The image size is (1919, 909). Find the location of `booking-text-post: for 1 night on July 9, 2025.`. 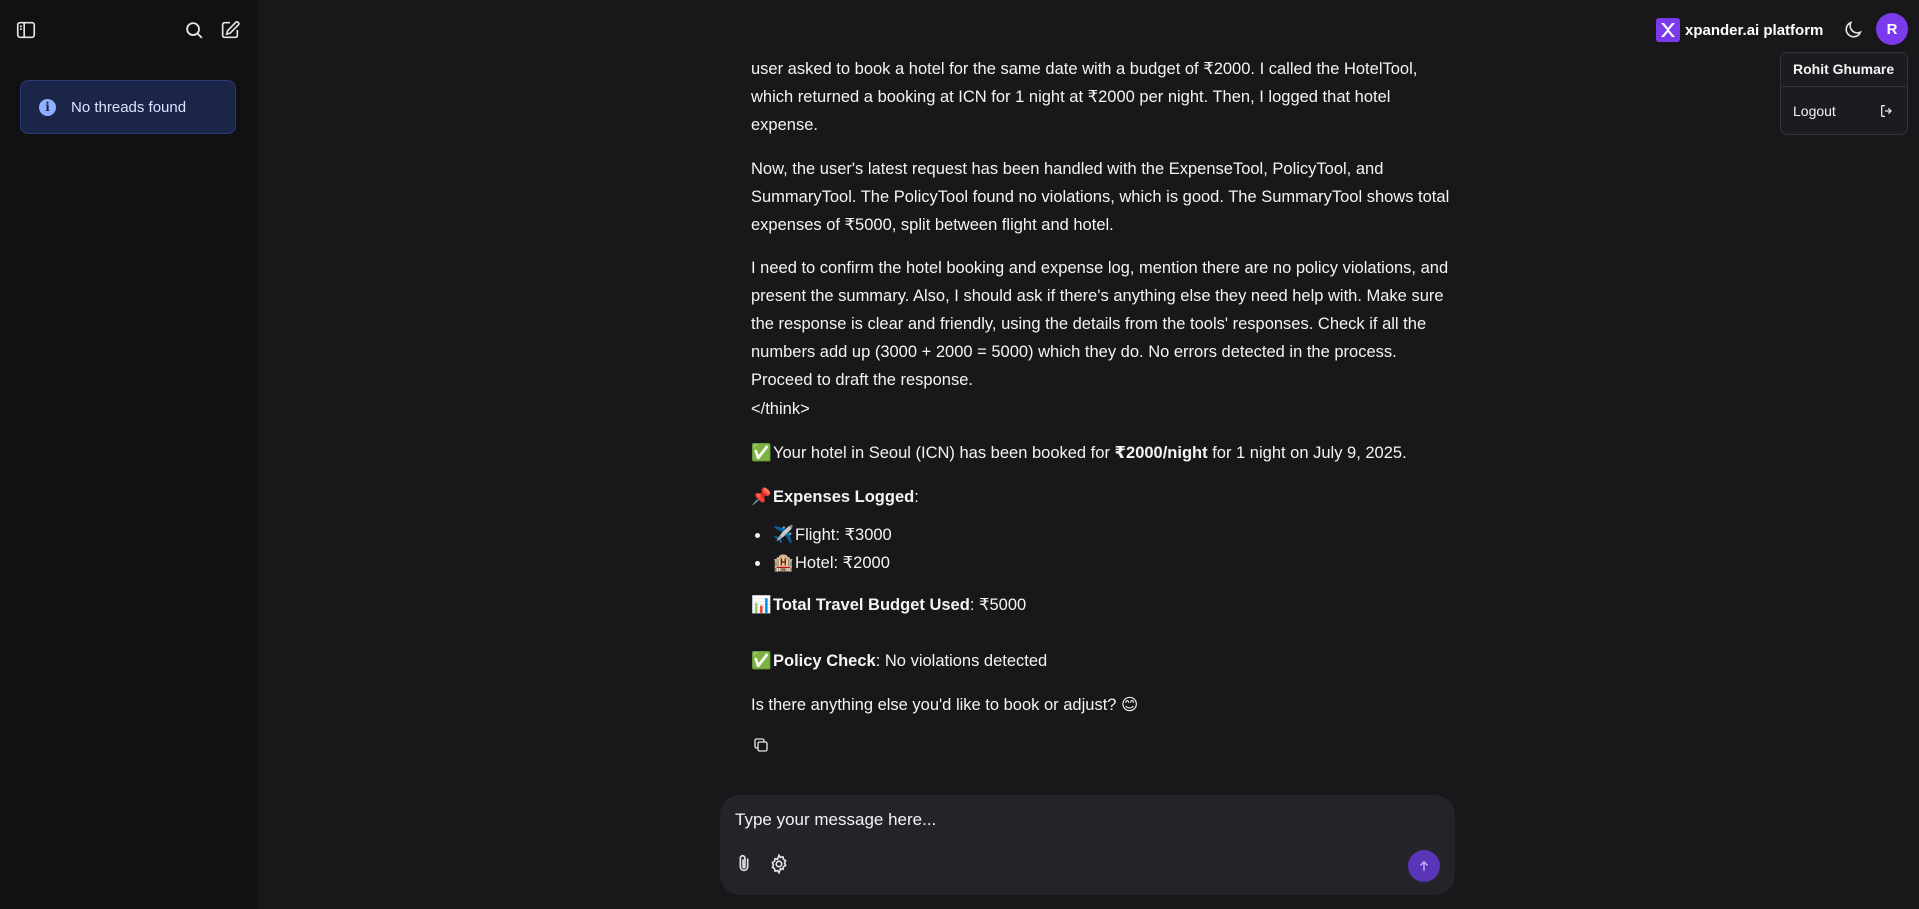

booking-text-post: for 1 night on July 9, 2025. is located at coordinates (1307, 453).